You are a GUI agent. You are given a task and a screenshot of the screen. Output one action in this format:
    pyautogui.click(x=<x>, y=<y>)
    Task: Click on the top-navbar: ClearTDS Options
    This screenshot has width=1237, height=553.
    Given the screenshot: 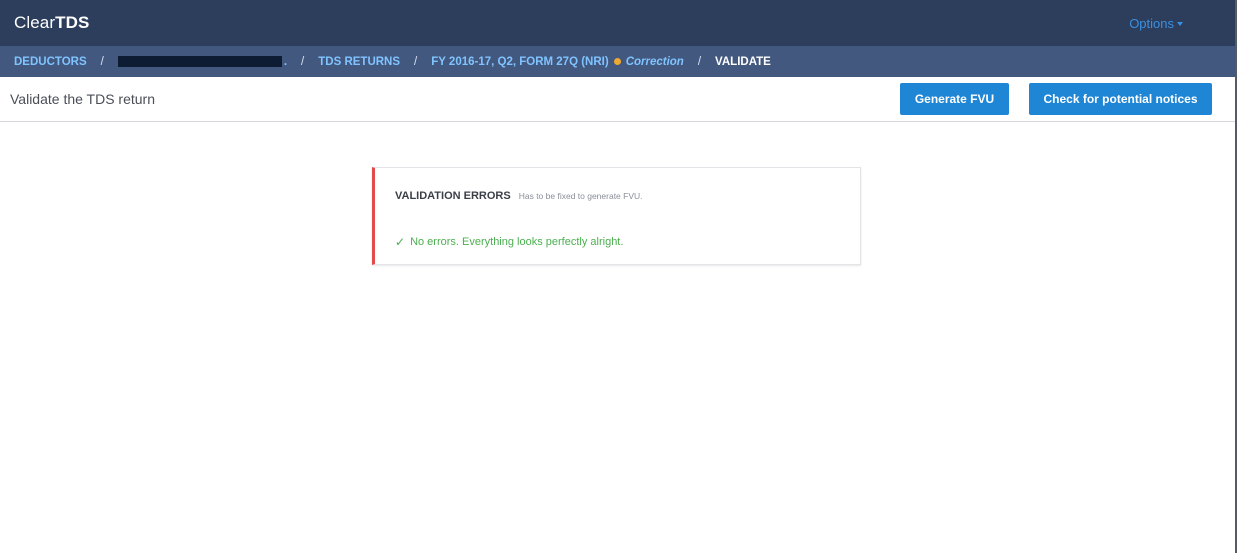 What is the action you would take?
    pyautogui.click(x=617, y=23)
    